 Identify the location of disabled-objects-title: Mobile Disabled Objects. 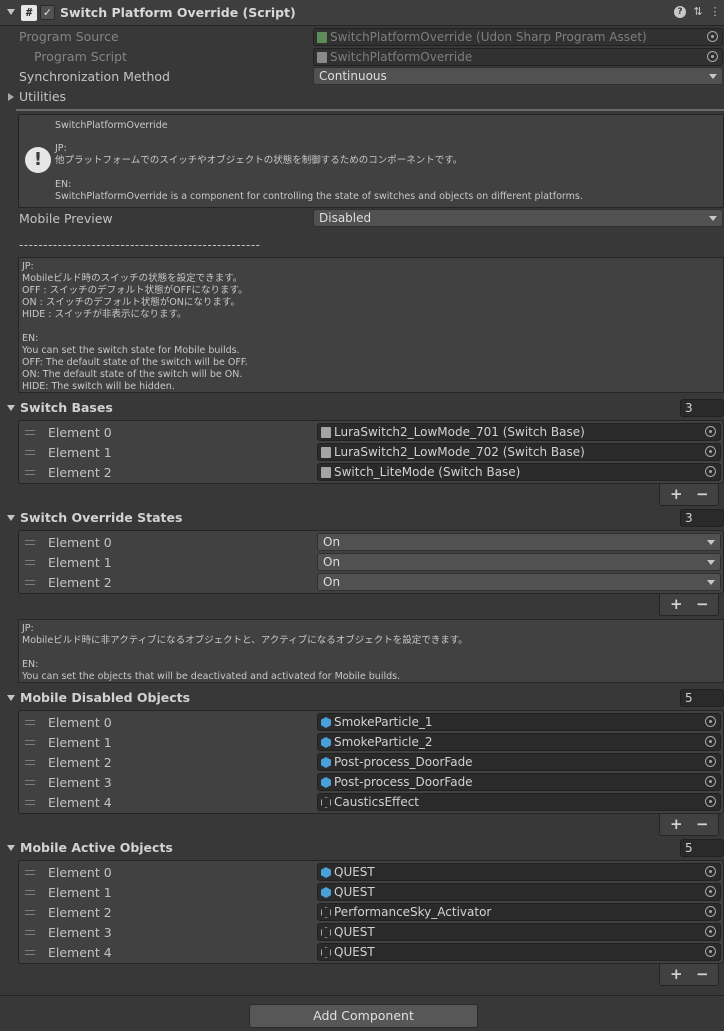
(105, 697).